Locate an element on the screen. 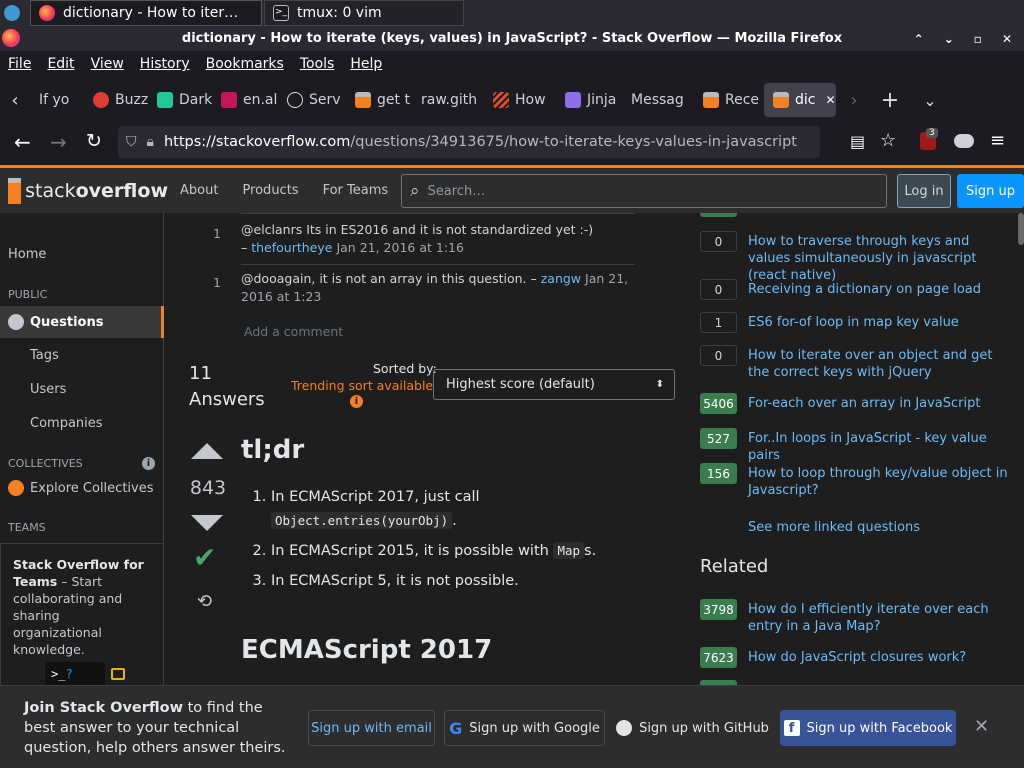 The image size is (1024, 768). tab: If yo is located at coordinates (57, 100).